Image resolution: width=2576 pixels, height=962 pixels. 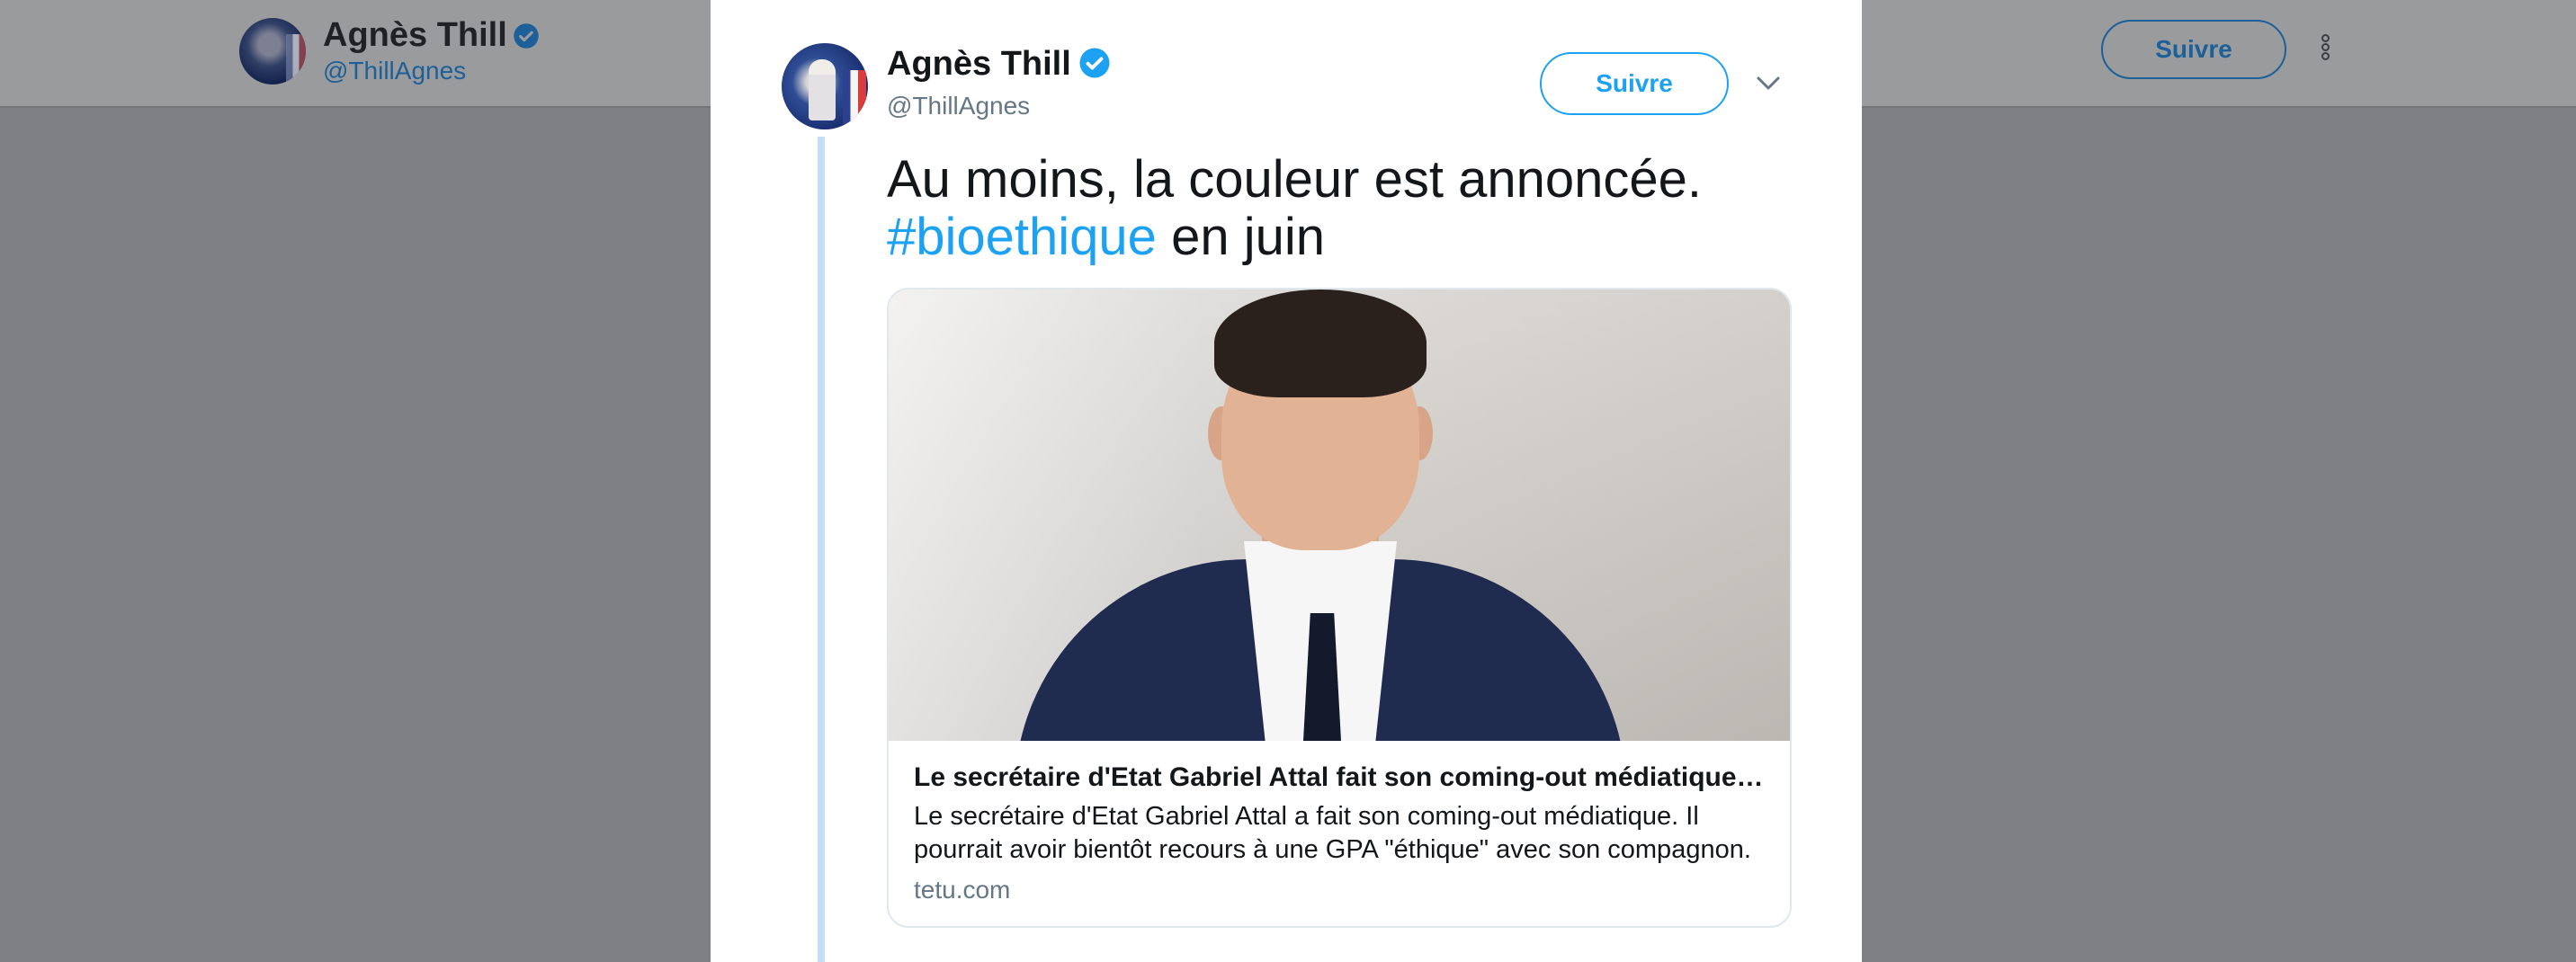 What do you see at coordinates (272, 51) in the screenshot?
I see `background-avatar` at bounding box center [272, 51].